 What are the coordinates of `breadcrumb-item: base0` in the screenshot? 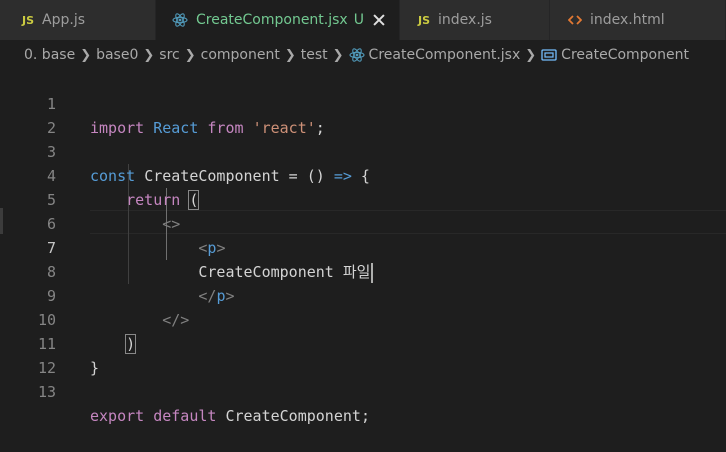 It's located at (117, 55).